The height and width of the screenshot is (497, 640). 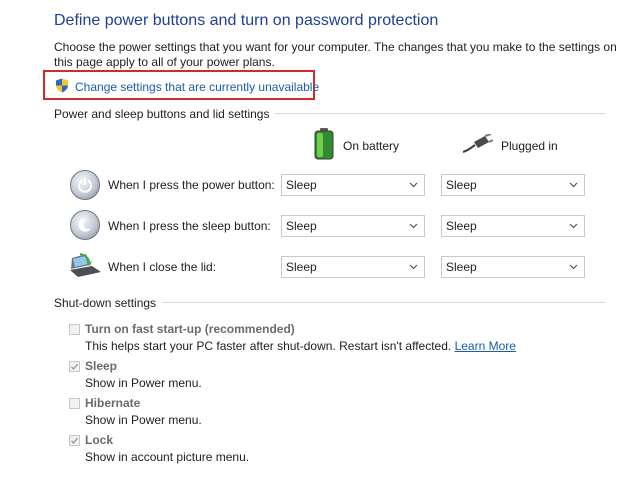 What do you see at coordinates (513, 185) in the screenshot?
I see `power-button-plugged-in-select: Sleep` at bounding box center [513, 185].